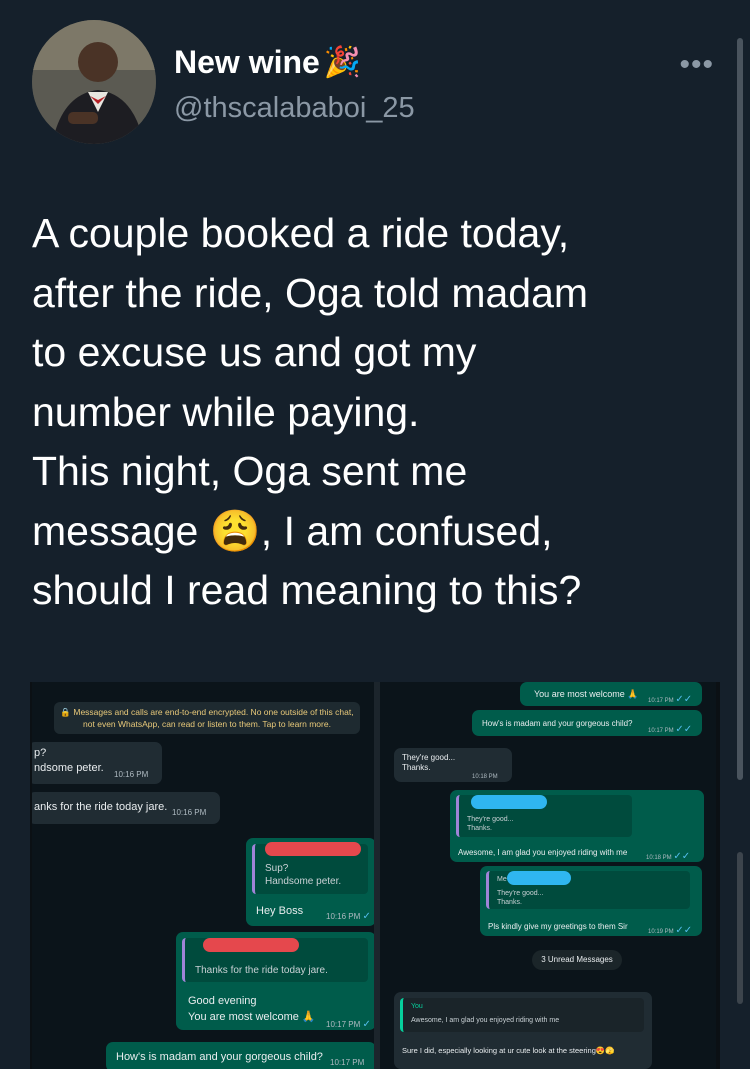  I want to click on unread-messages-label: 3 Unread Messages, so click(577, 960).